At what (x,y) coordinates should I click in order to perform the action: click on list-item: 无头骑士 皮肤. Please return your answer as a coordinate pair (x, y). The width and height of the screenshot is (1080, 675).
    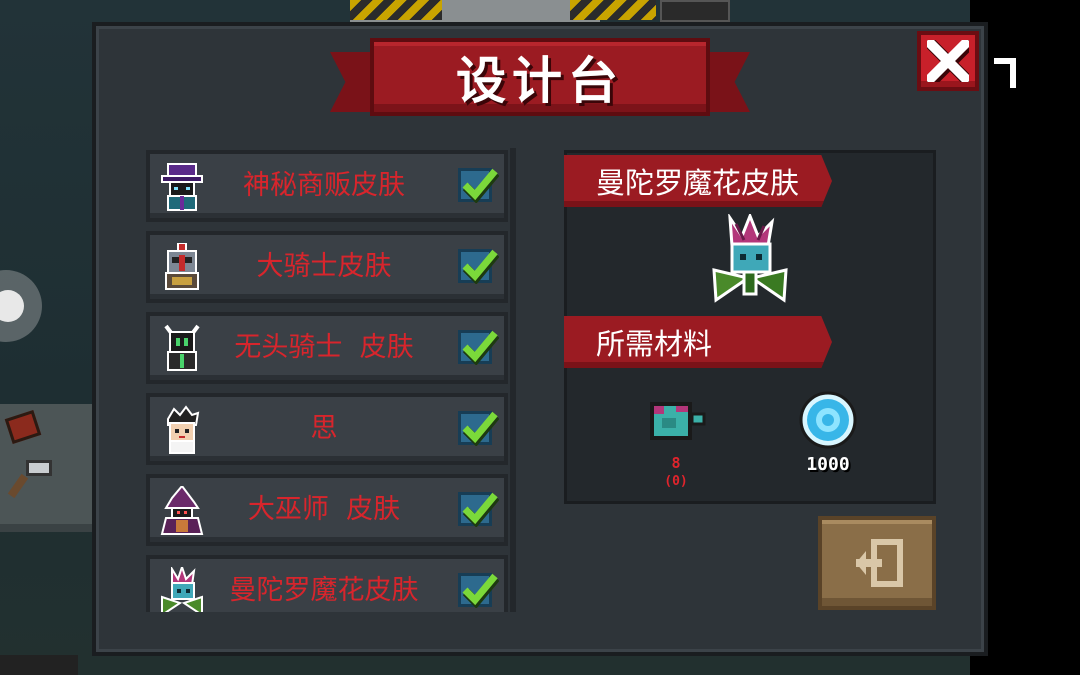
    Looking at the image, I should click on (327, 348).